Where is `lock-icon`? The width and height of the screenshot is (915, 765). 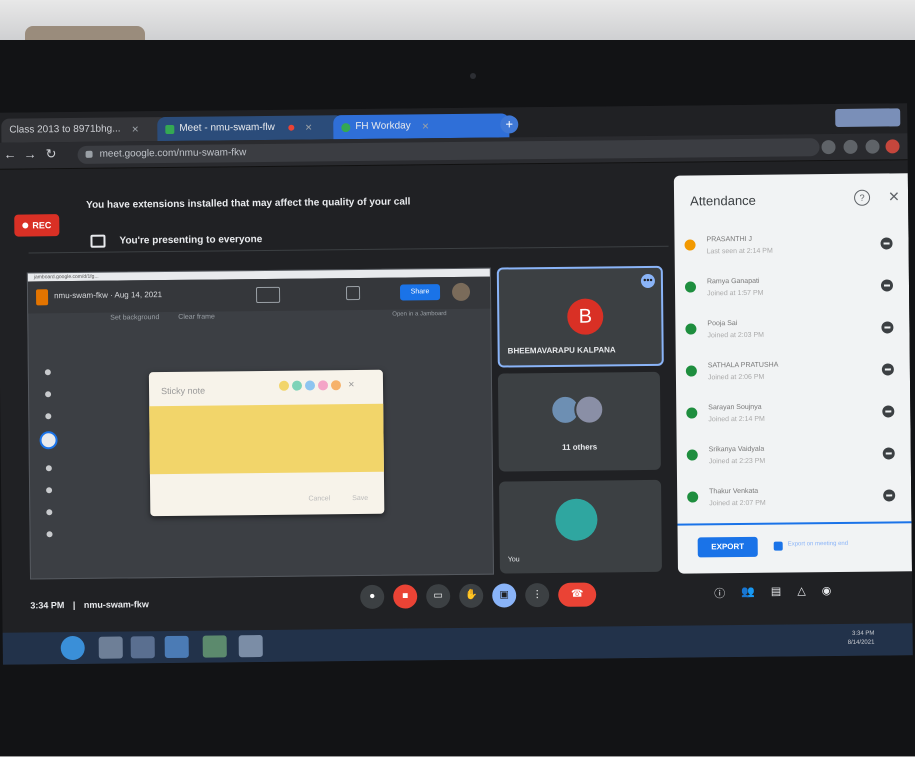
lock-icon is located at coordinates (89, 154).